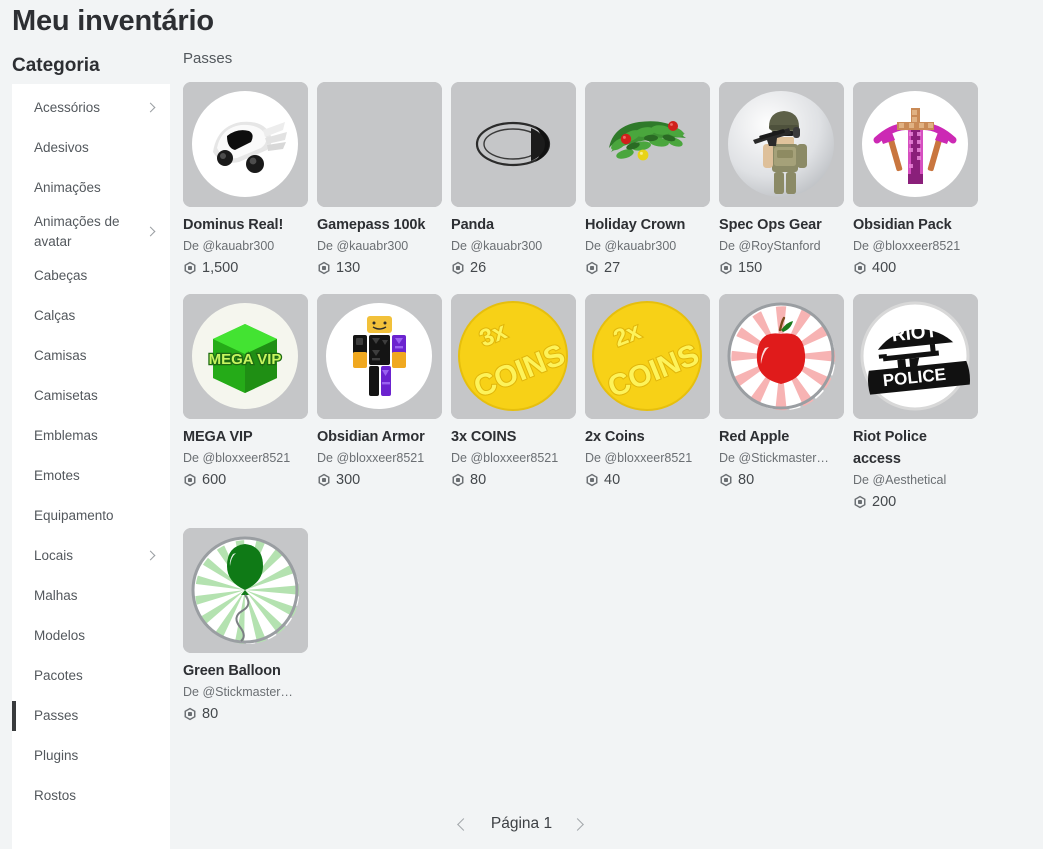 This screenshot has width=1043, height=849. I want to click on sidebar-item-label: Rostos, so click(55, 795).